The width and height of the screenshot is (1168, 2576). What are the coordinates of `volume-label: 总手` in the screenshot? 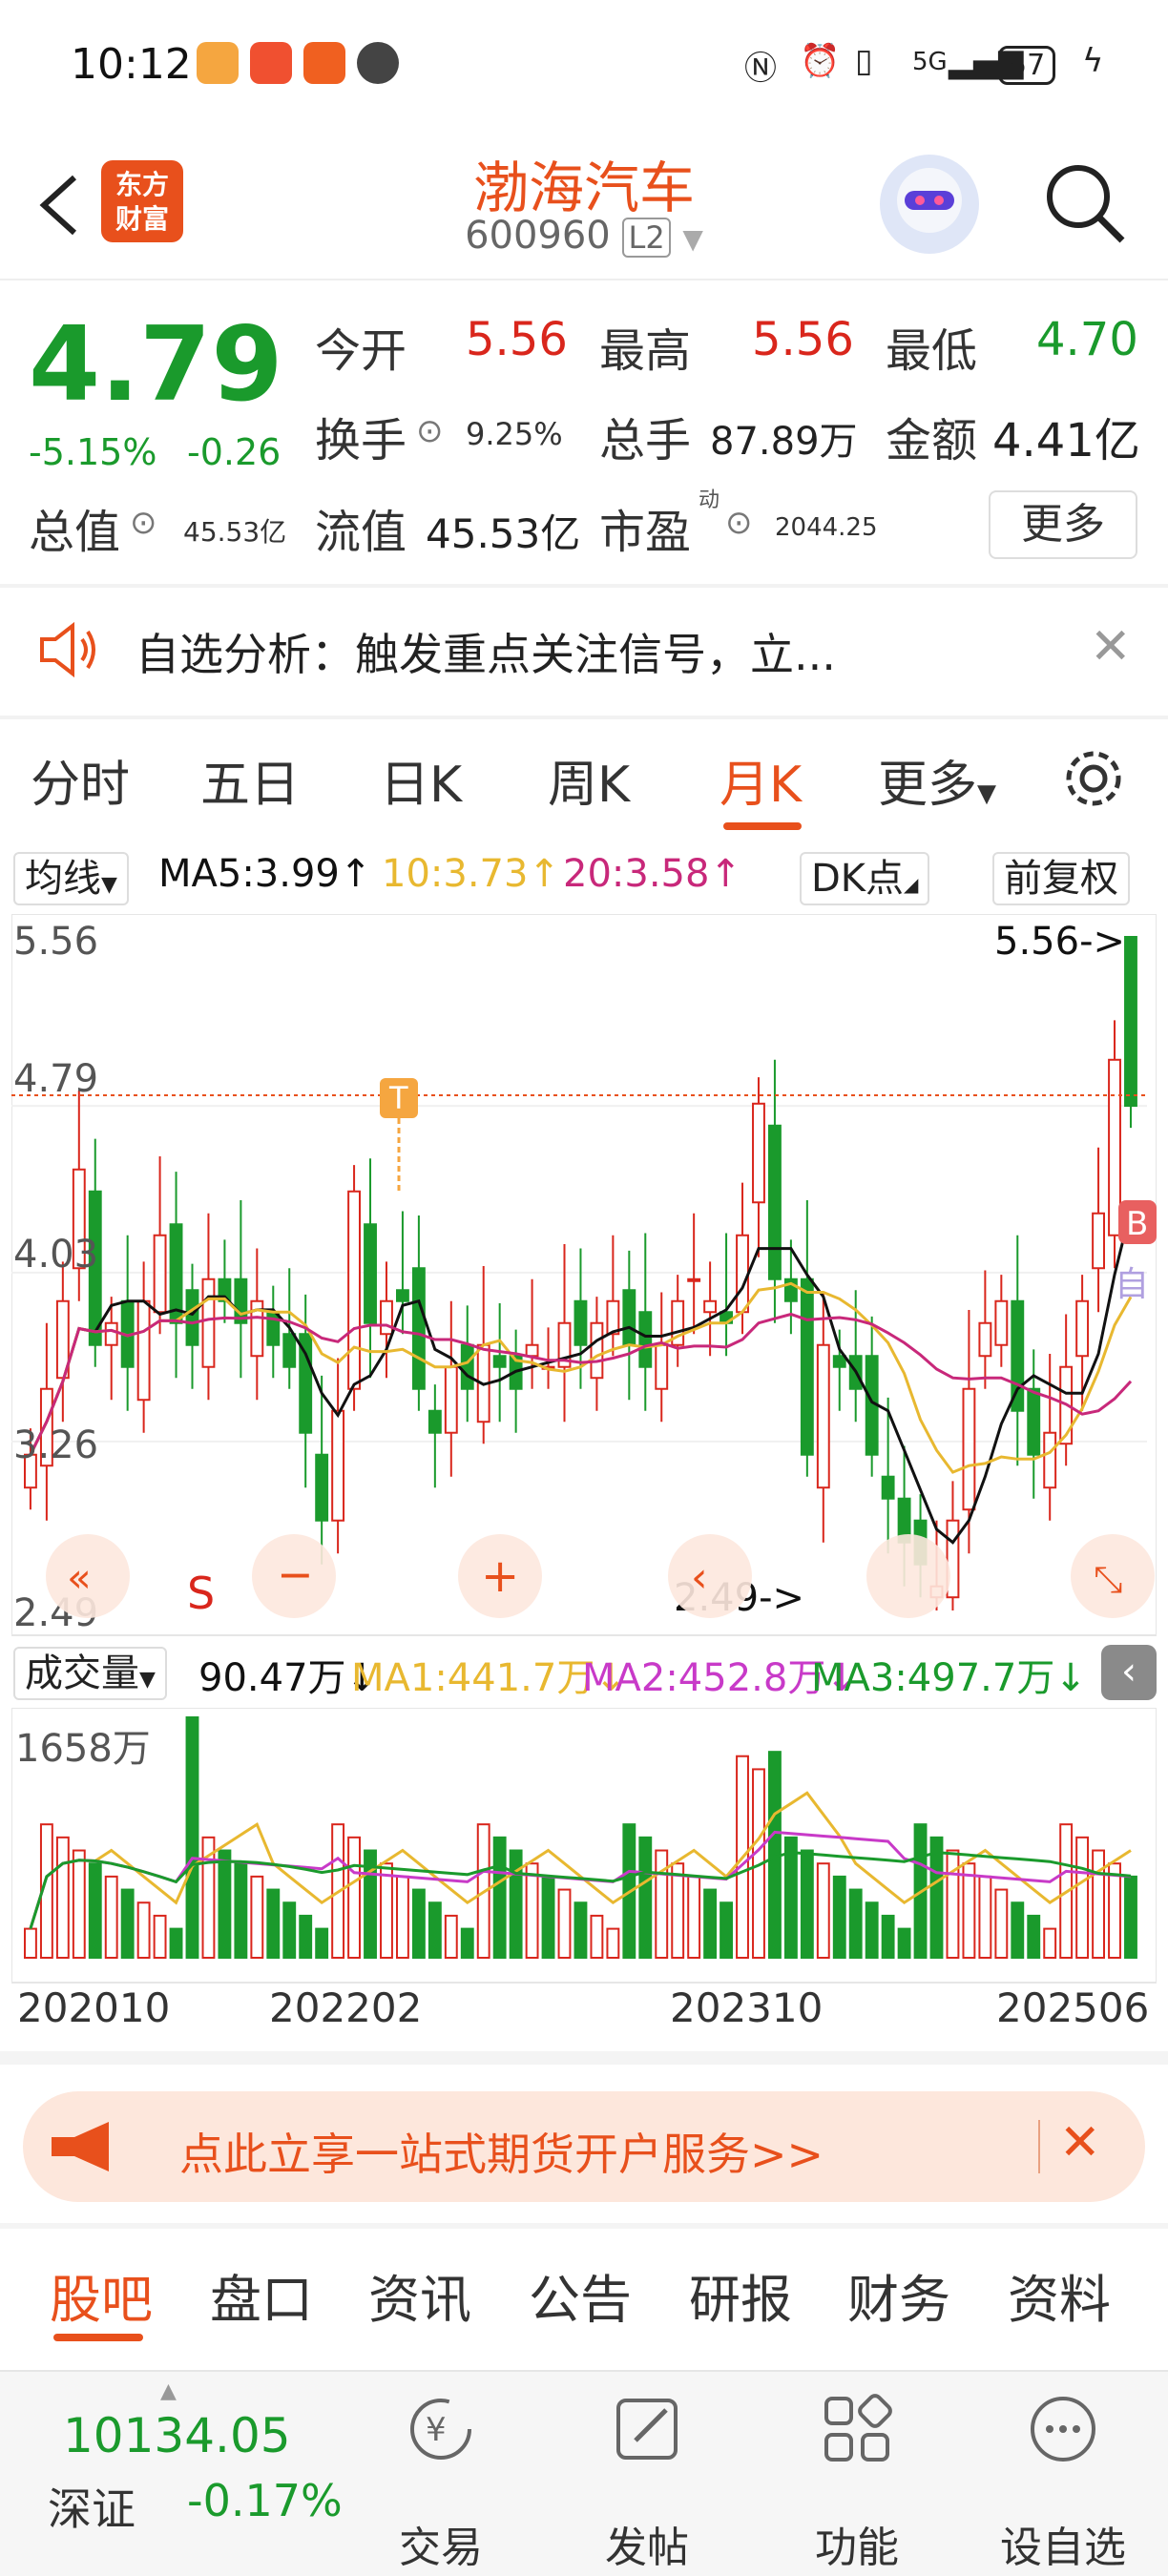 It's located at (645, 440).